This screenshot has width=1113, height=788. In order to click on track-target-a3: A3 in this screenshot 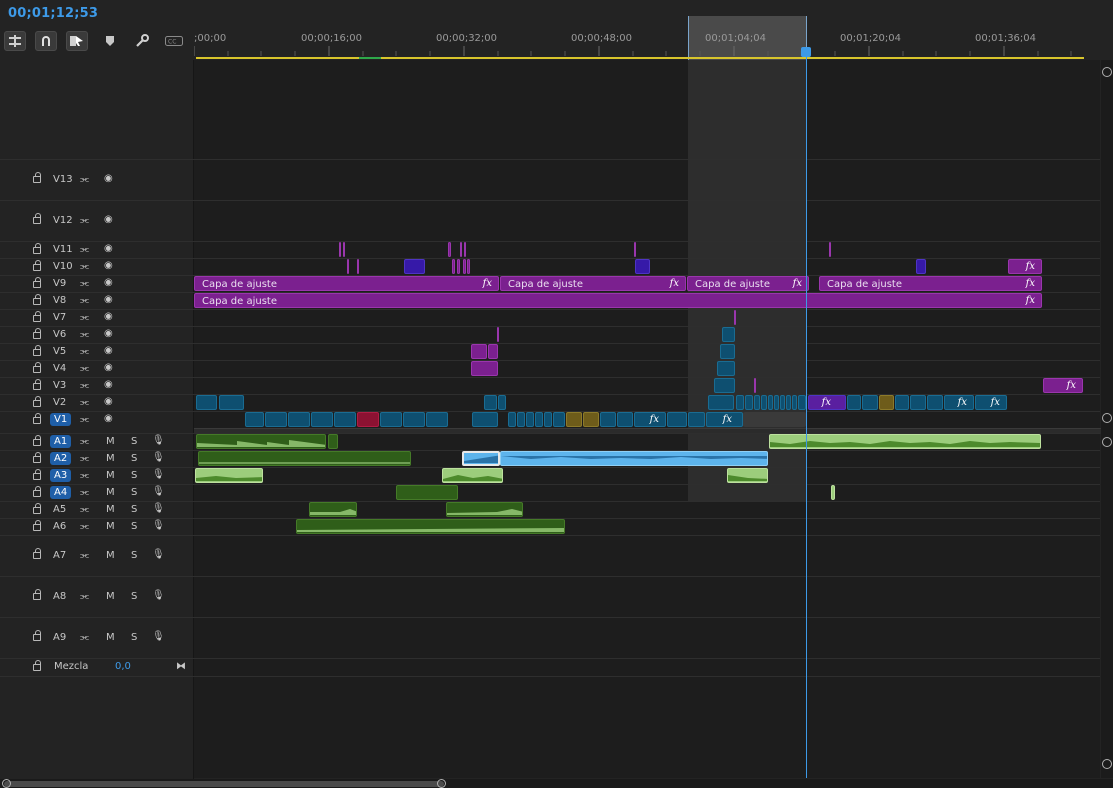, I will do `click(61, 475)`.